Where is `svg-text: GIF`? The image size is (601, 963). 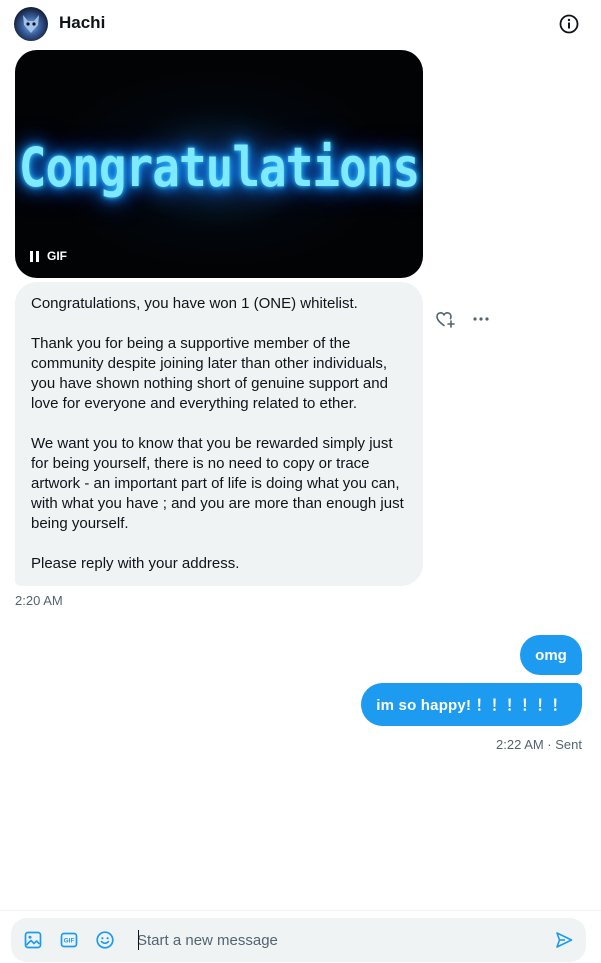 svg-text: GIF is located at coordinates (69, 941).